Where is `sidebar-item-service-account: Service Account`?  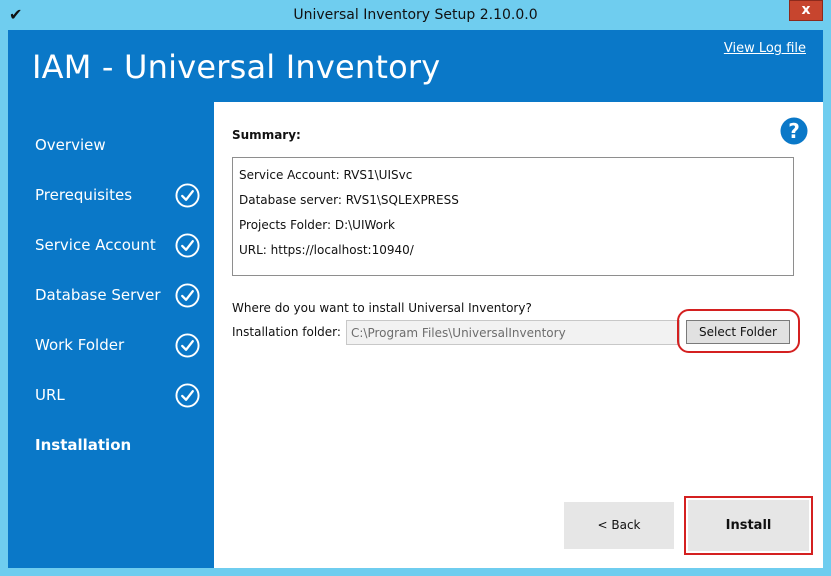 sidebar-item-service-account: Service Account is located at coordinates (111, 246).